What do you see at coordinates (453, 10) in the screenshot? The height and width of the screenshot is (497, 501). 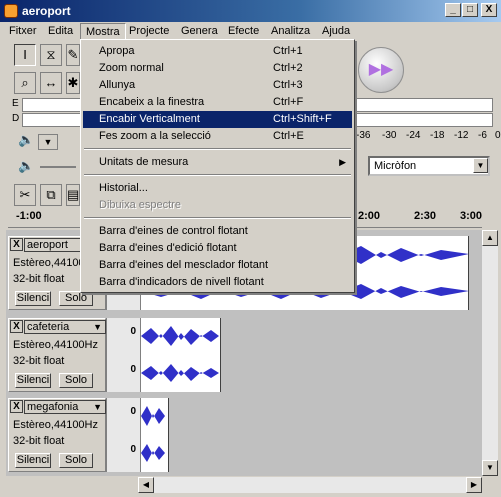 I see `minimize-button: _` at bounding box center [453, 10].